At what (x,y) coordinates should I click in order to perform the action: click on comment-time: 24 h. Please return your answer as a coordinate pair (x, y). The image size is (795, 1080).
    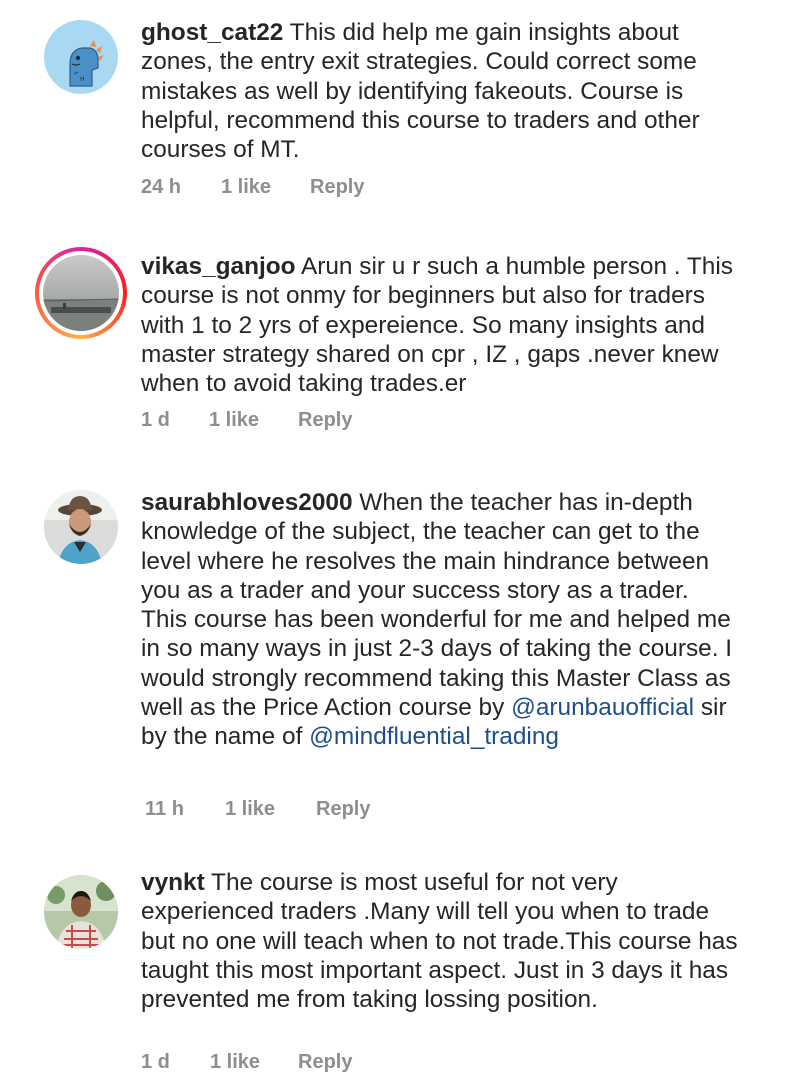
    Looking at the image, I should click on (161, 187).